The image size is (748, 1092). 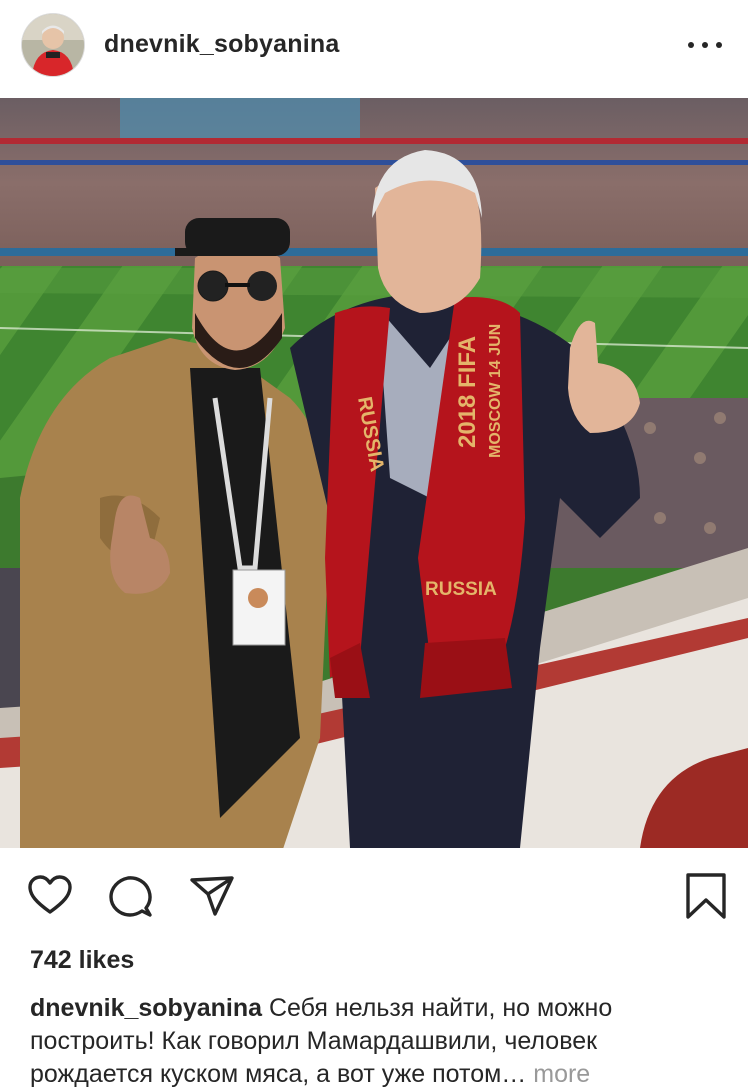 I want to click on caption-more-link: more, so click(x=561, y=1074).